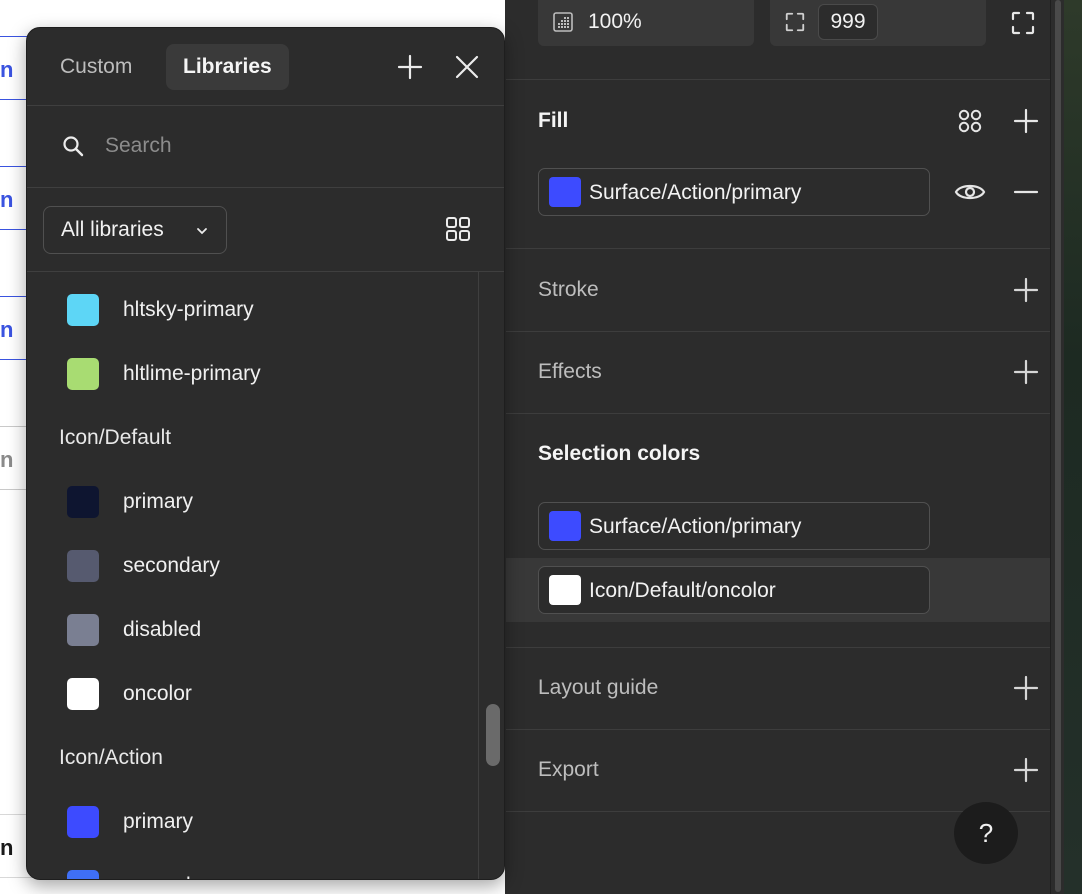 The width and height of the screenshot is (1082, 894). What do you see at coordinates (778, 290) in the screenshot?
I see `stroke-section: Stroke` at bounding box center [778, 290].